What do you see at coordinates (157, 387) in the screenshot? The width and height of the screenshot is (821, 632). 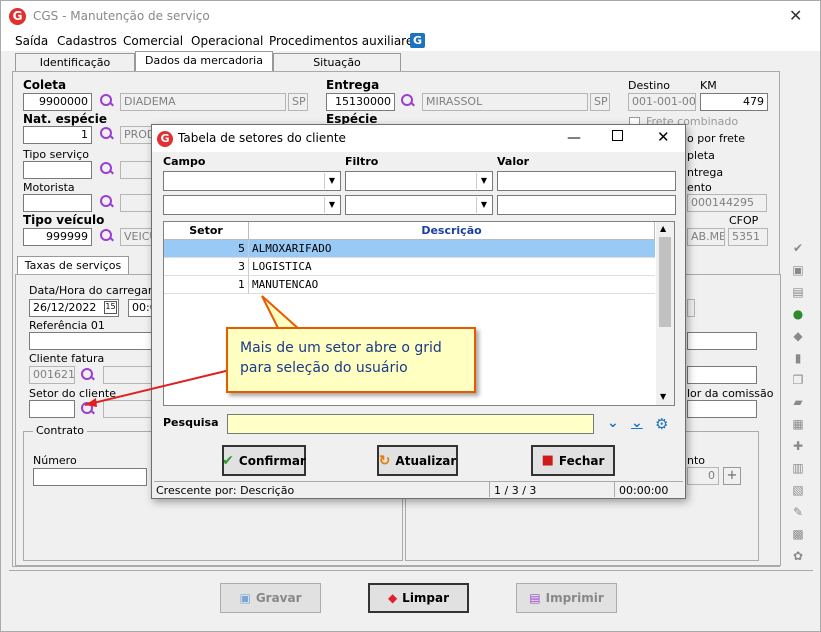 I see `callout-arrow-line` at bounding box center [157, 387].